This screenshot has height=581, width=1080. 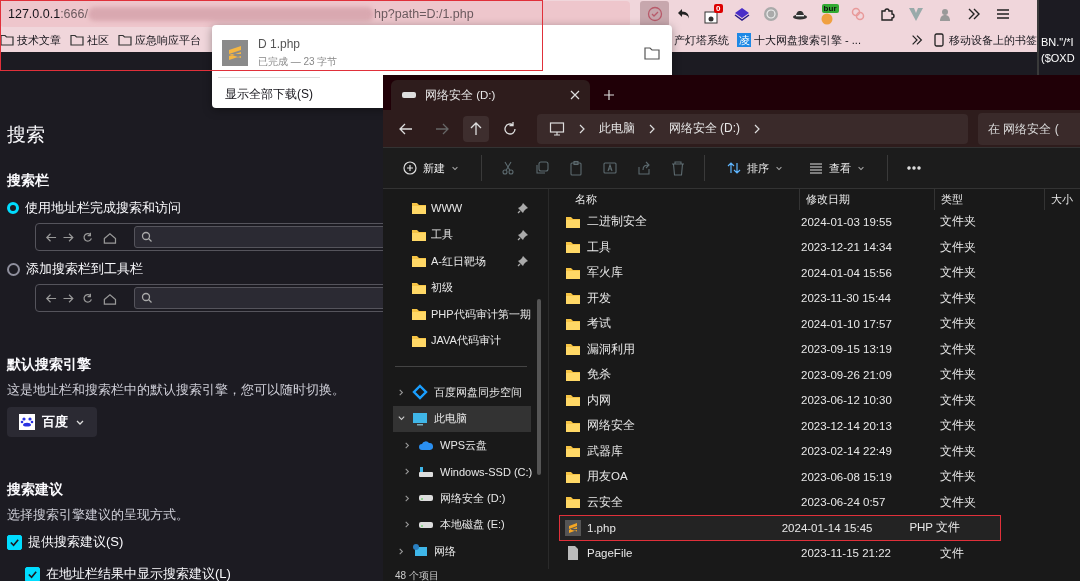 I want to click on file-row: 二进制安全 2024-01-03 19:55 文件夹, so click(x=819, y=222).